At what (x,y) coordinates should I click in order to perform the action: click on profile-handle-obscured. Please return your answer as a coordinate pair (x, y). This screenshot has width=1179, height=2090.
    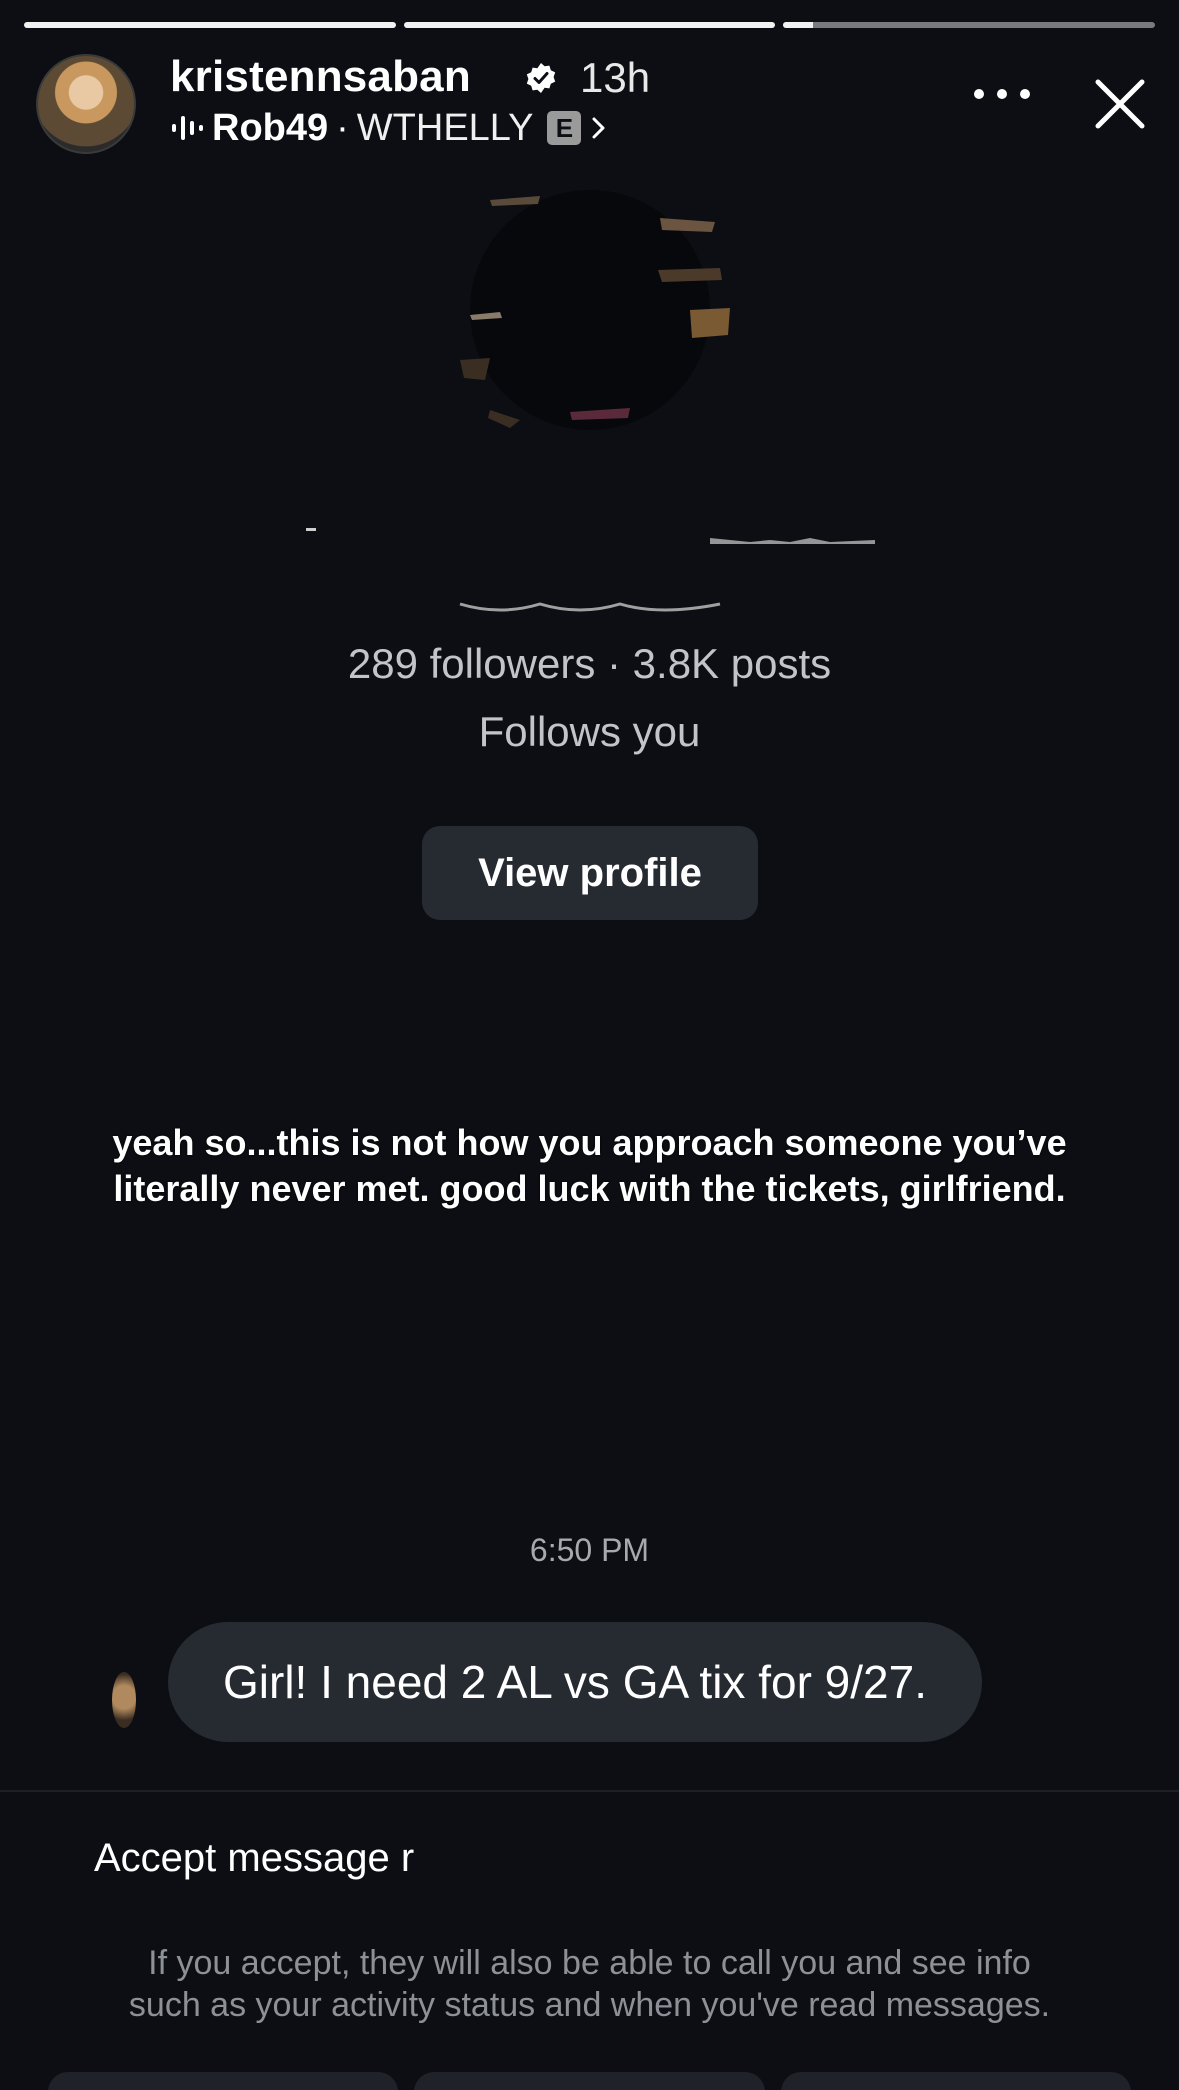
    Looking at the image, I should click on (590, 607).